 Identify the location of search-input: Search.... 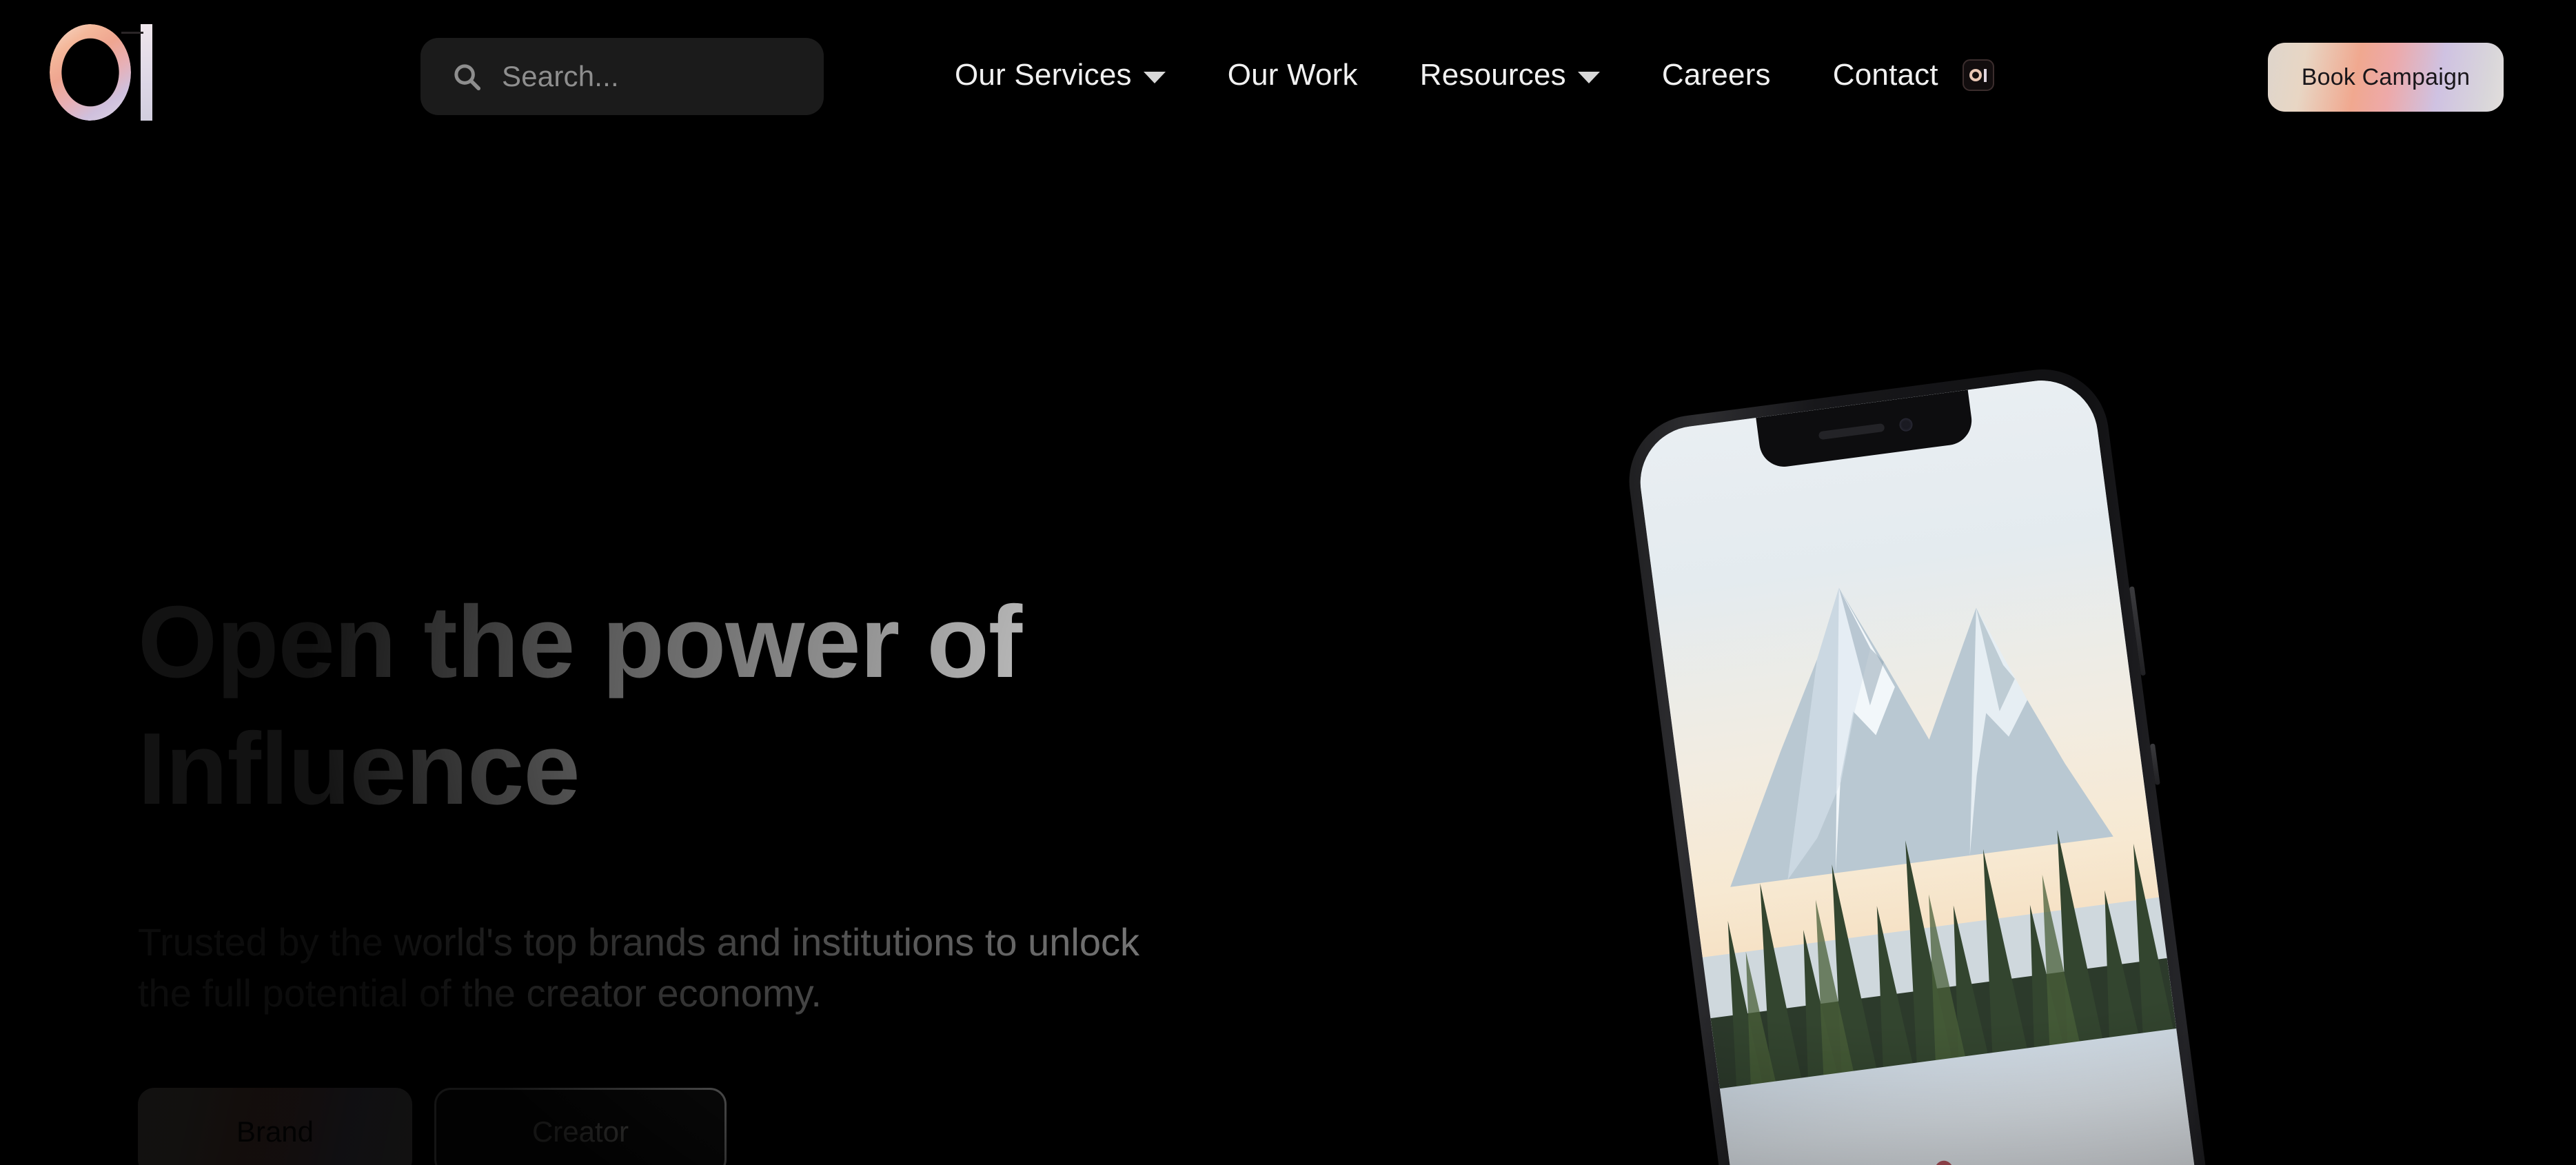
(622, 76).